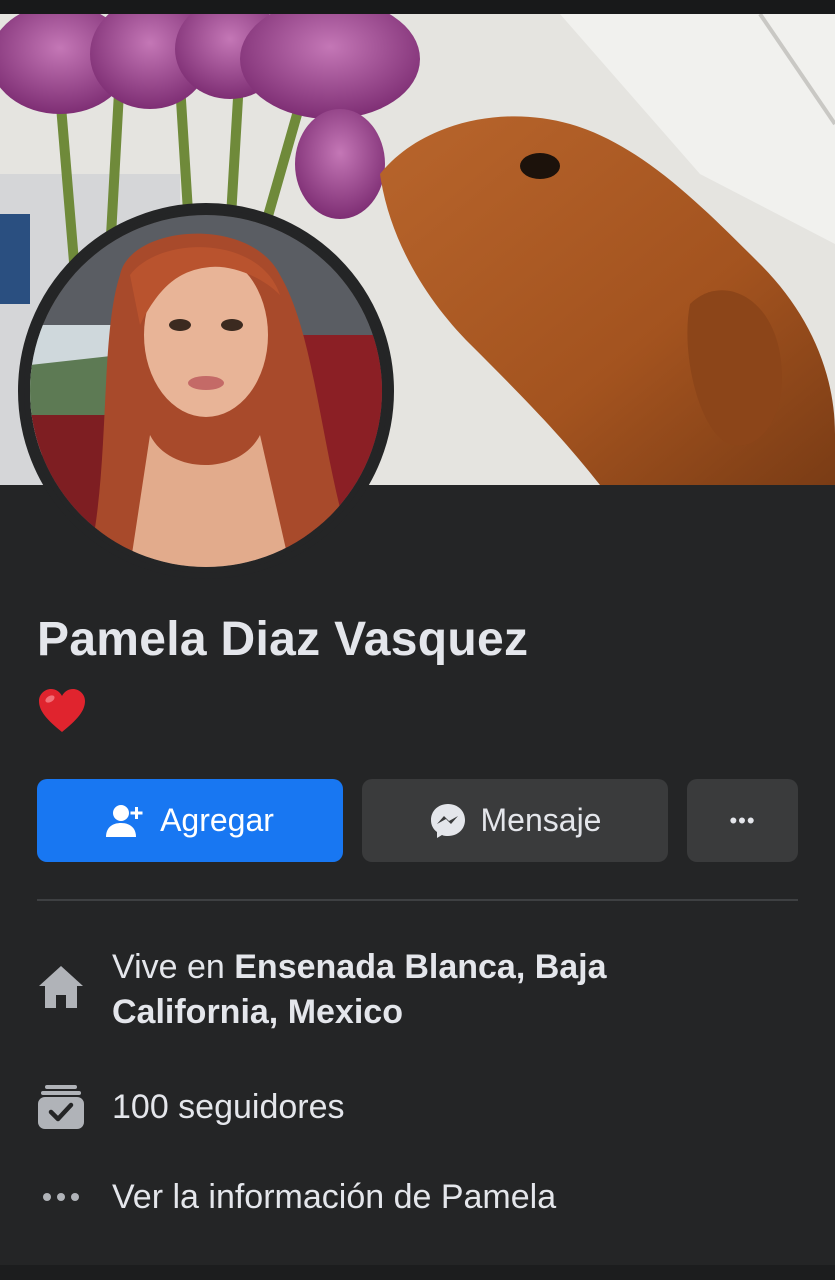 This screenshot has height=1280, width=835. Describe the element at coordinates (126, 821) in the screenshot. I see `add-friend-icon` at that location.